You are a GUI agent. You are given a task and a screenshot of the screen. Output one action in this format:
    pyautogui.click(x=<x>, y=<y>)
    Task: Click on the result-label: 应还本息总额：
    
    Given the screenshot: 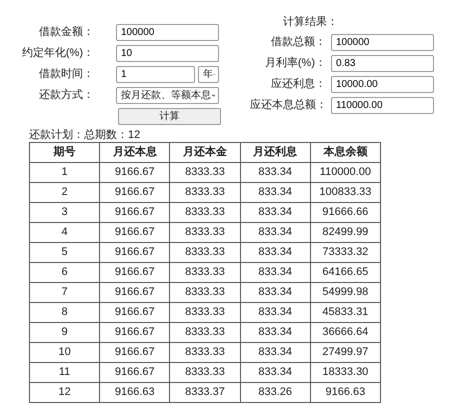 What is the action you would take?
    pyautogui.click(x=288, y=106)
    